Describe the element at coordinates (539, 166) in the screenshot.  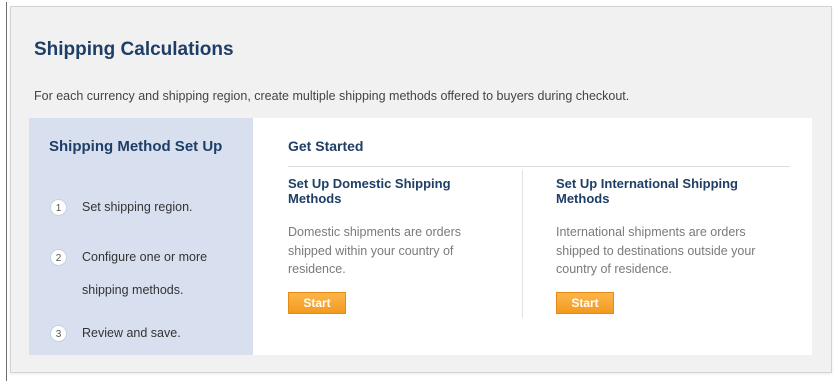
I see `section-divider` at that location.